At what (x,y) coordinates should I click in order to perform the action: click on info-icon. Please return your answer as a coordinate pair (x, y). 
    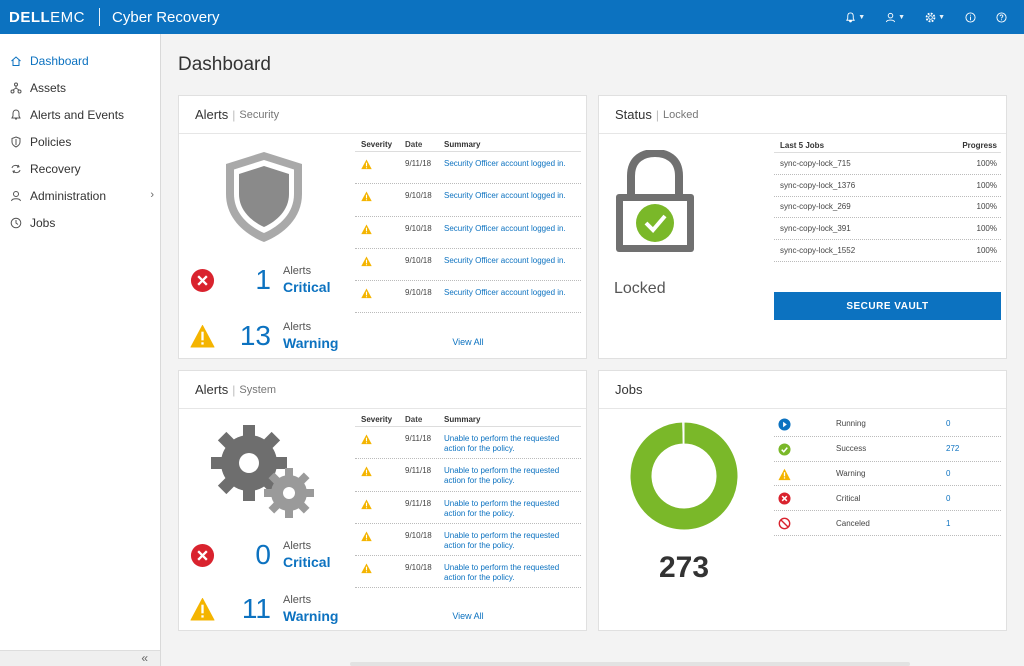
    Looking at the image, I should click on (970, 17).